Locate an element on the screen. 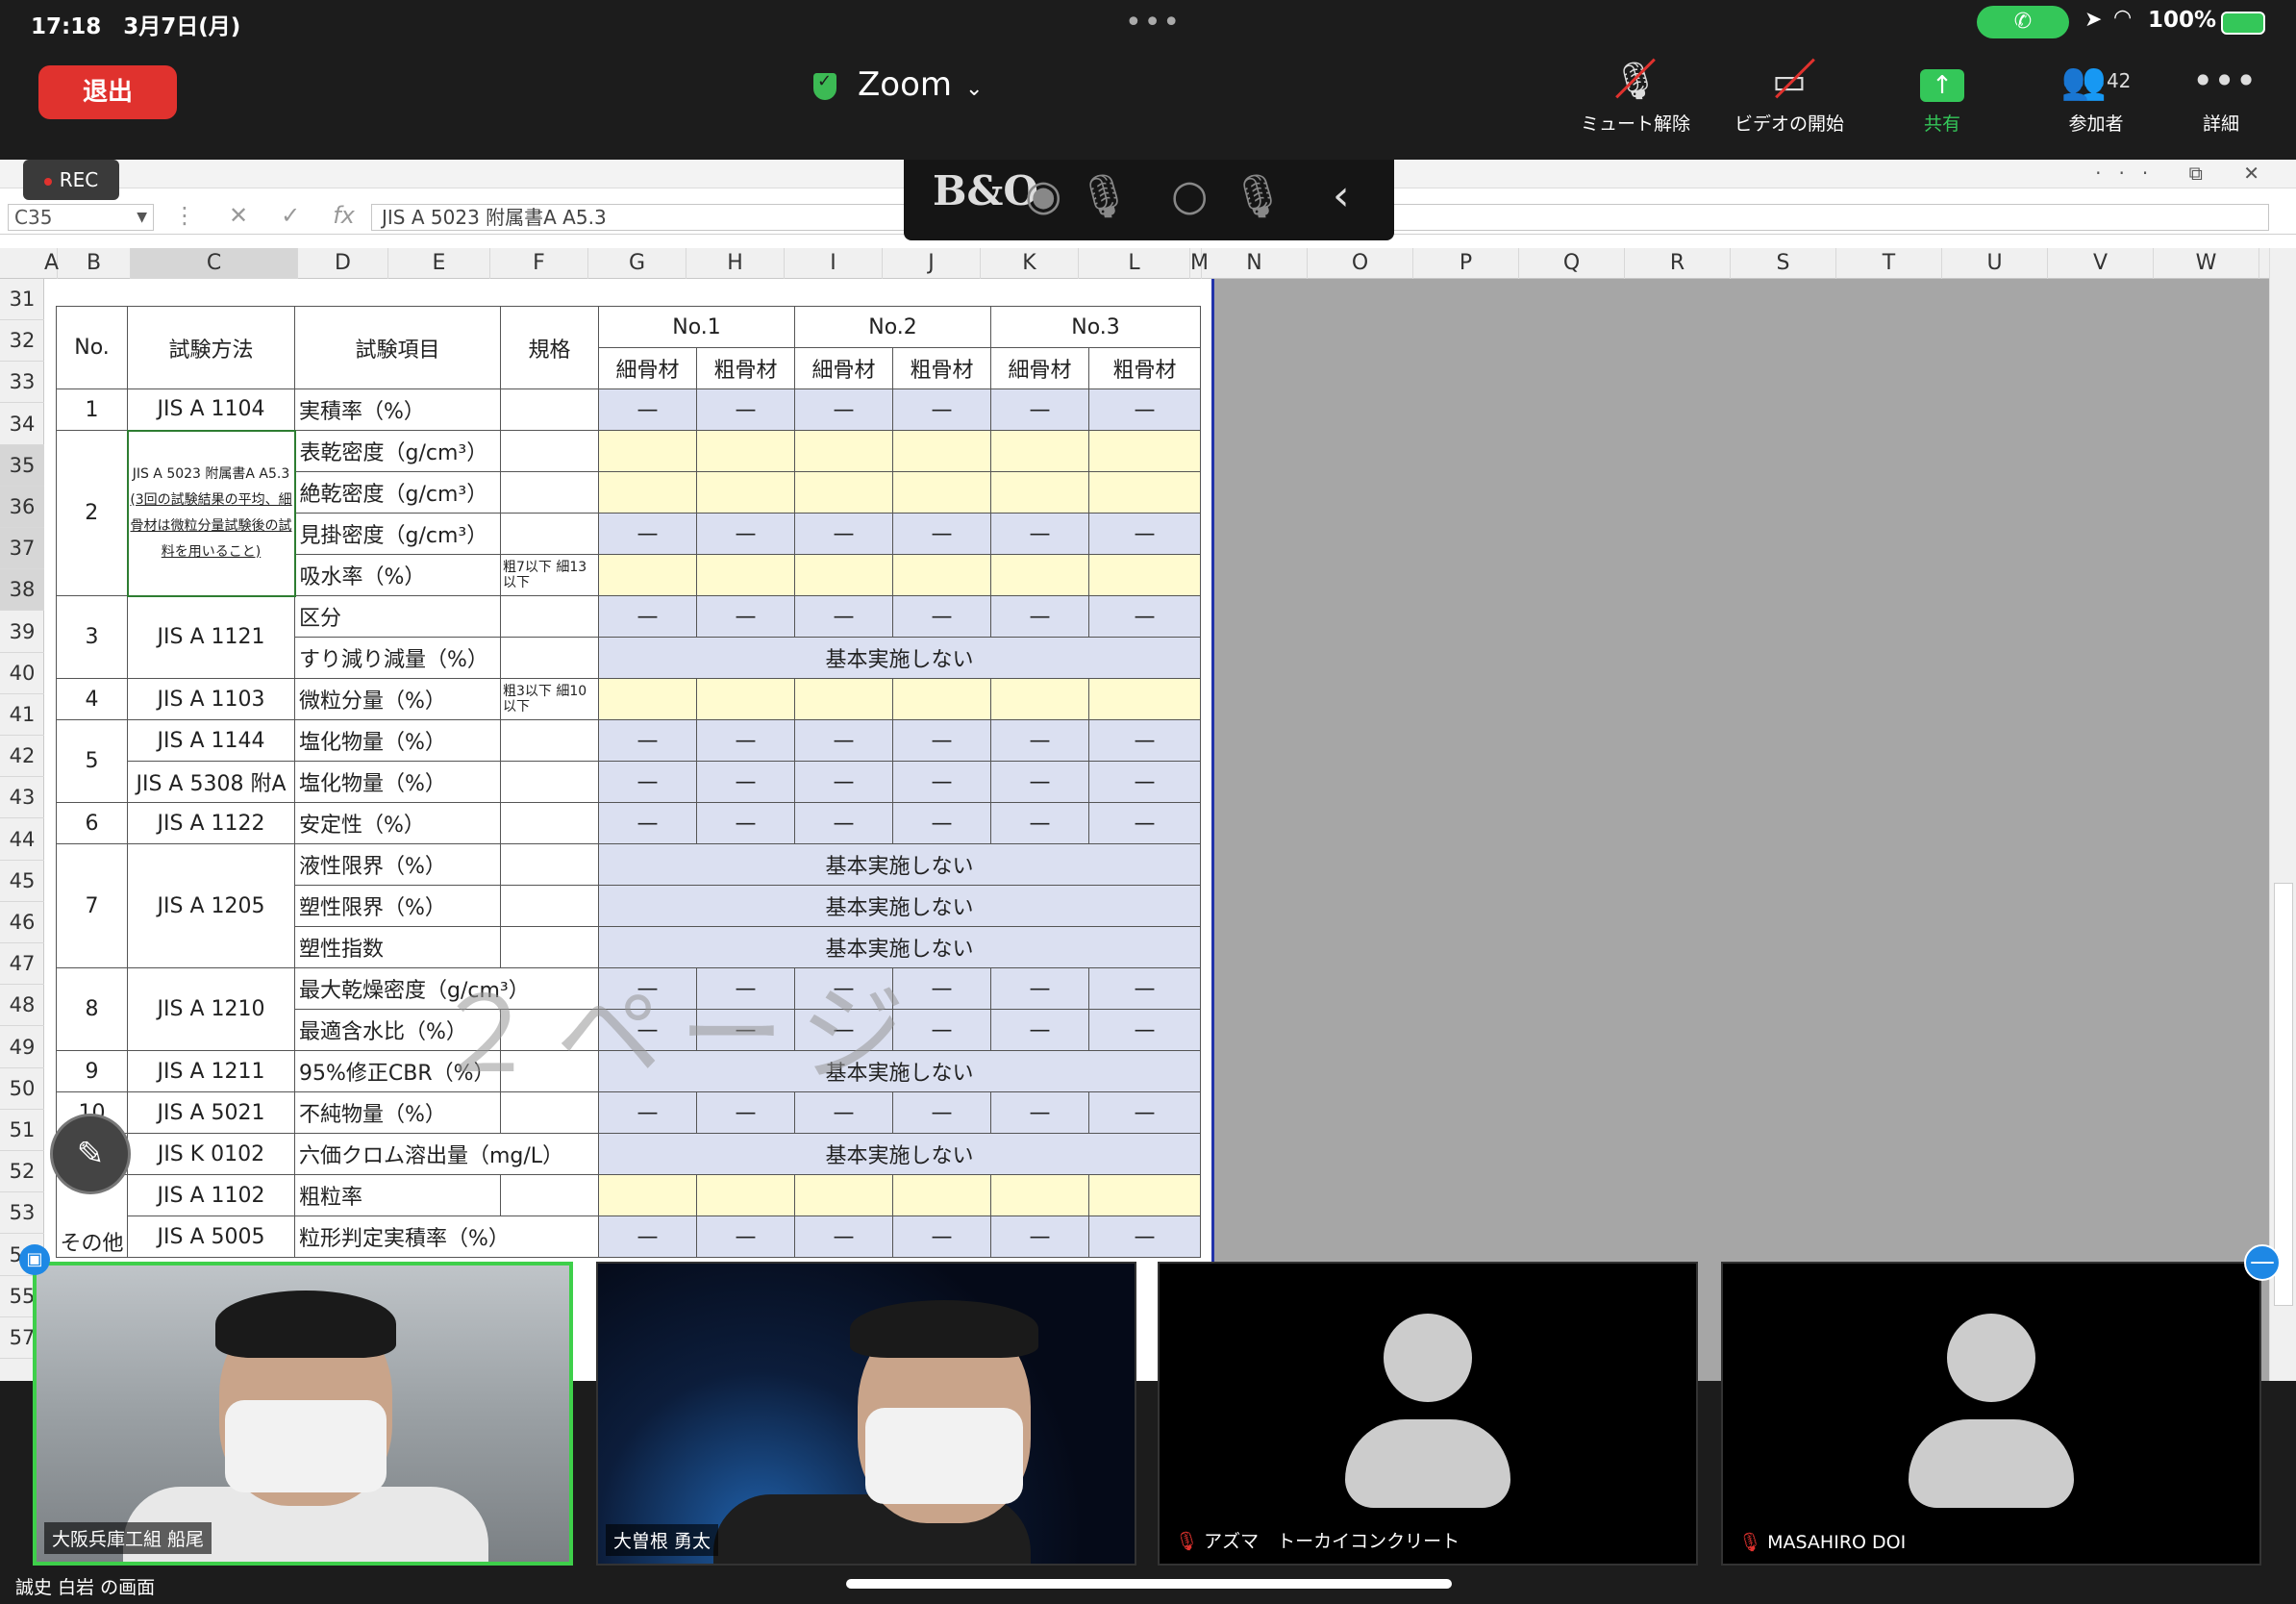 The height and width of the screenshot is (1604, 2296). avatar-icon is located at coordinates (1991, 1358).